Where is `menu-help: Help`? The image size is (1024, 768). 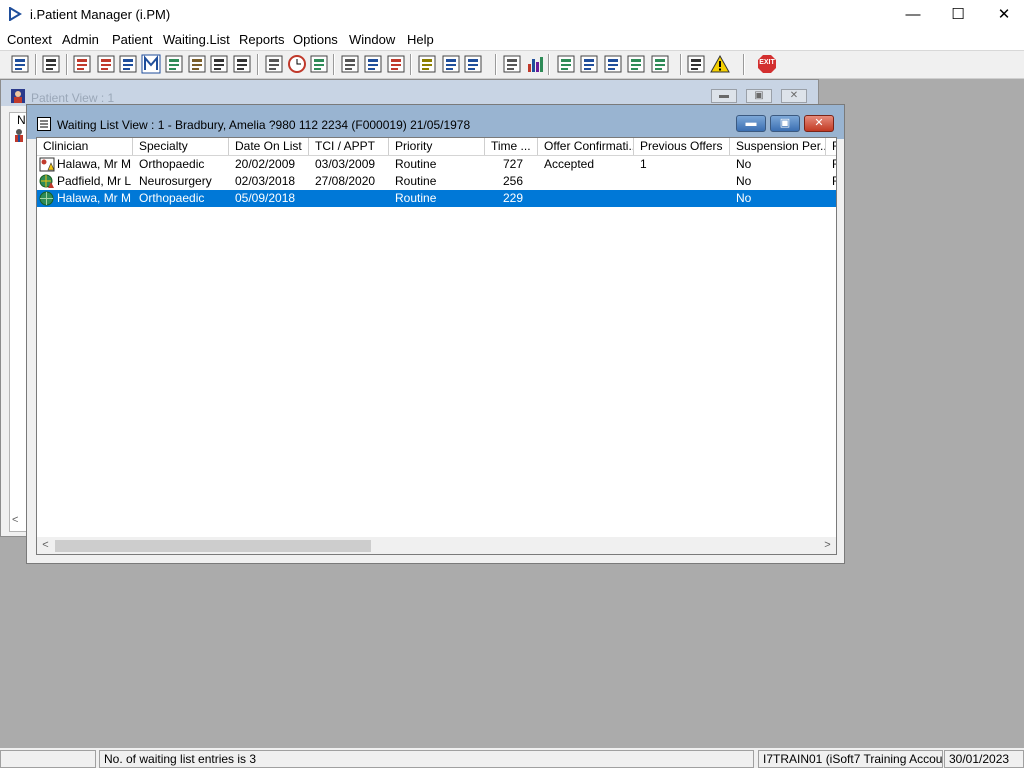 menu-help: Help is located at coordinates (420, 39).